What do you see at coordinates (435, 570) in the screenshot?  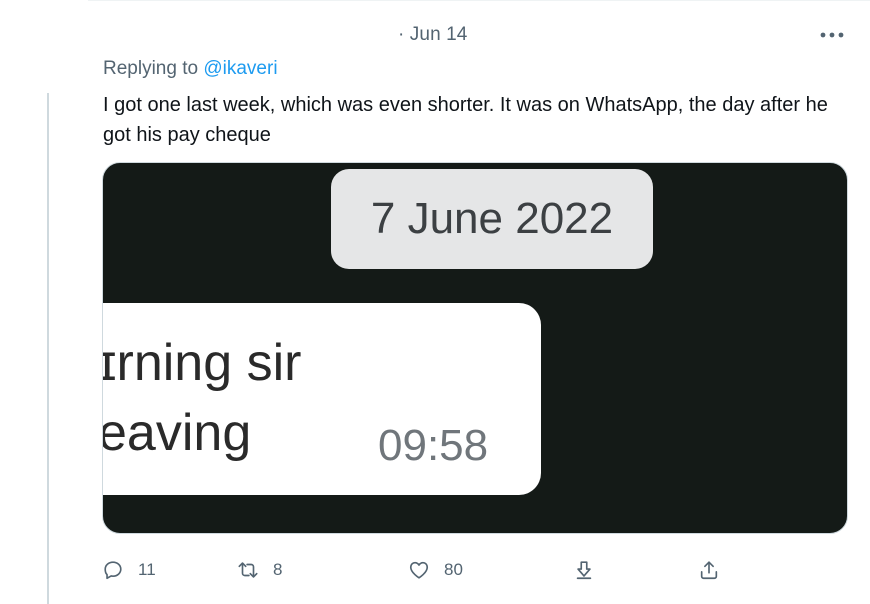 I see `like-button: 80` at bounding box center [435, 570].